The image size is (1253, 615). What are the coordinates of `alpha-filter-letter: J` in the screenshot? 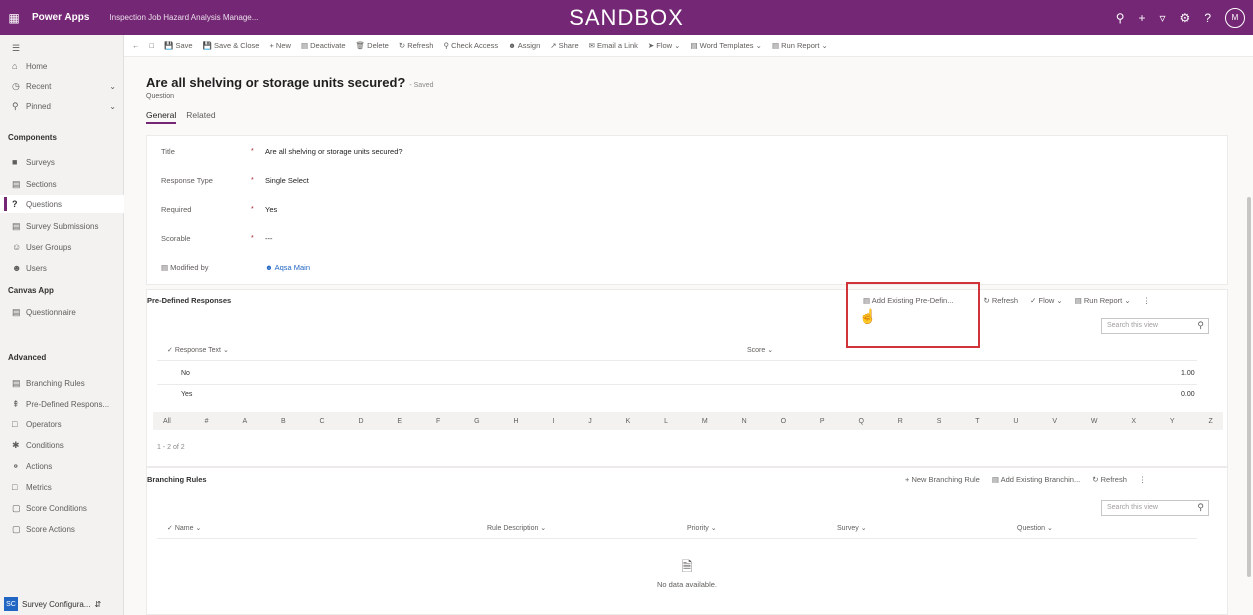 It's located at (590, 421).